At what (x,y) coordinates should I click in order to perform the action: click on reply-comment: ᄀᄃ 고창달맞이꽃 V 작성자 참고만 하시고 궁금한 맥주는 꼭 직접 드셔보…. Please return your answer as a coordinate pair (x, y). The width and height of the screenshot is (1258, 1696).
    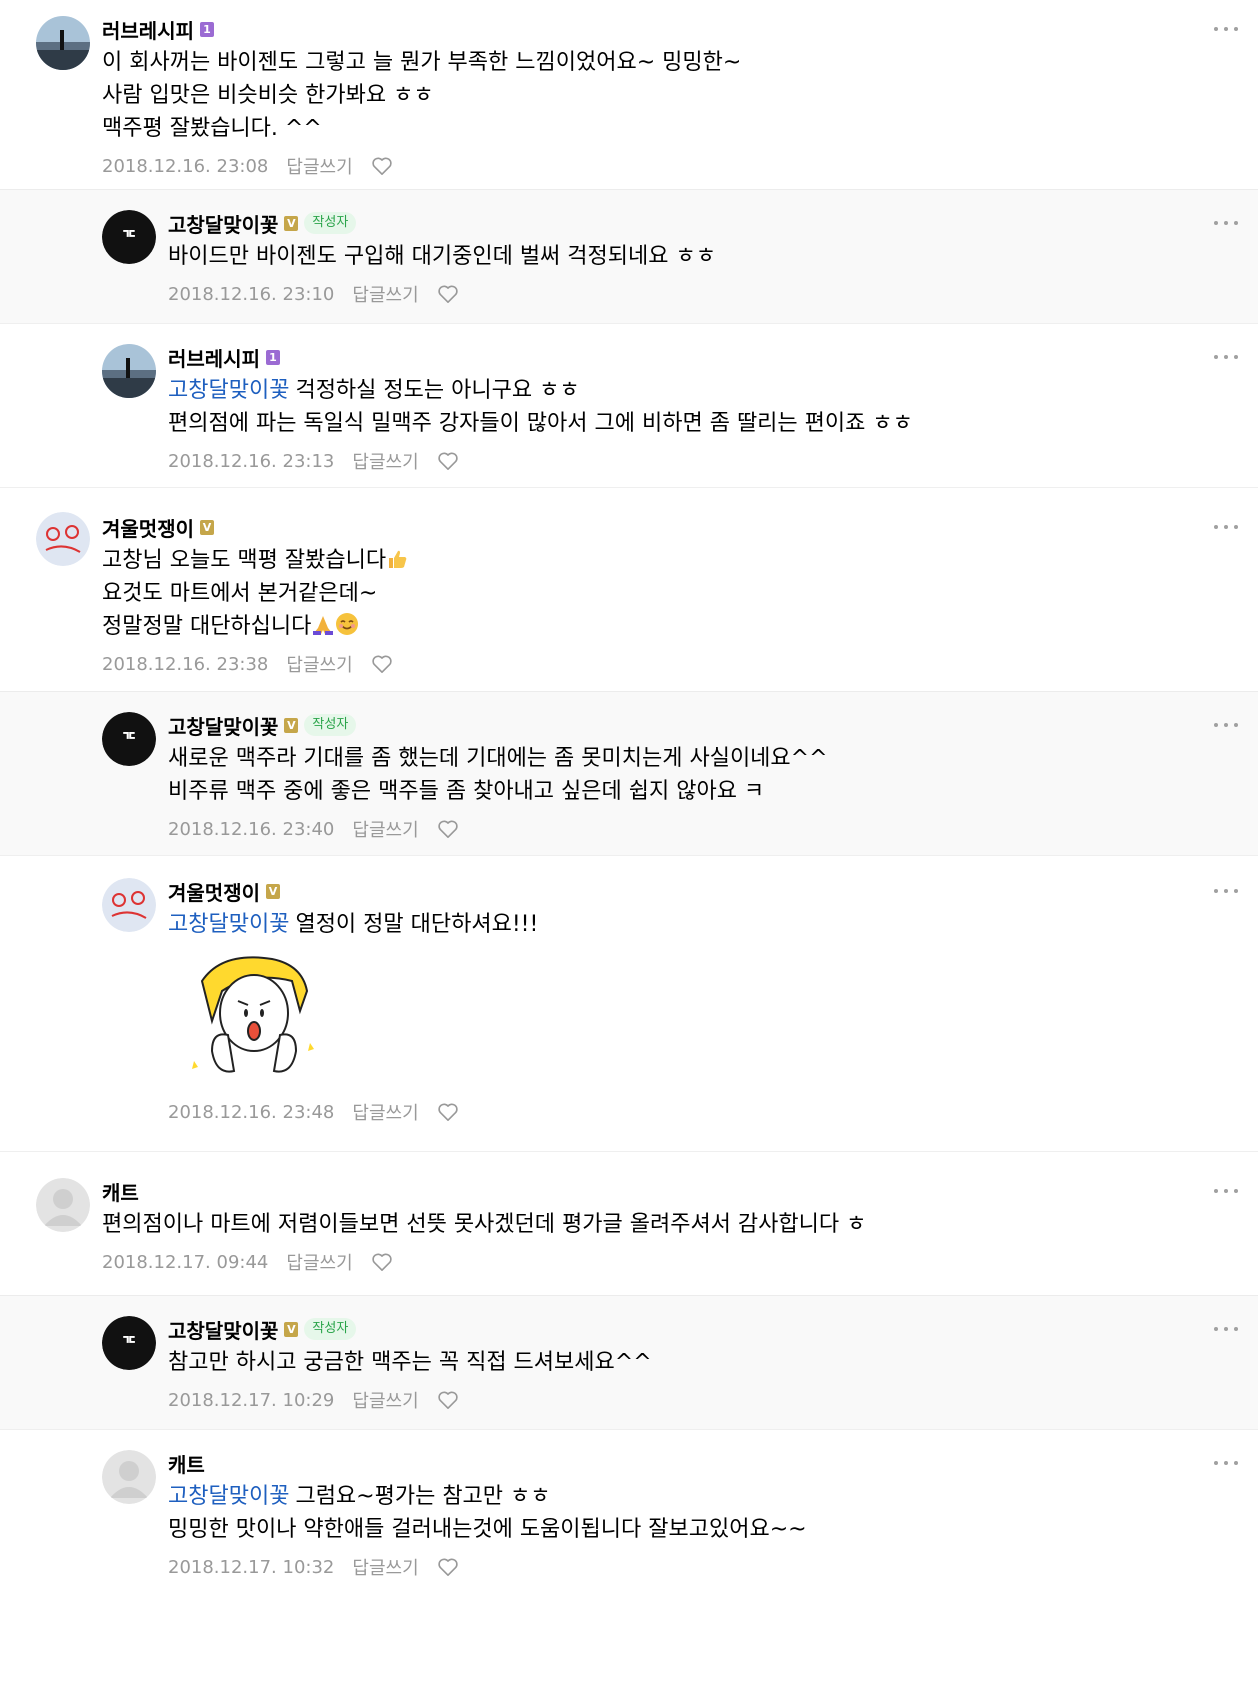
    Looking at the image, I should click on (629, 1363).